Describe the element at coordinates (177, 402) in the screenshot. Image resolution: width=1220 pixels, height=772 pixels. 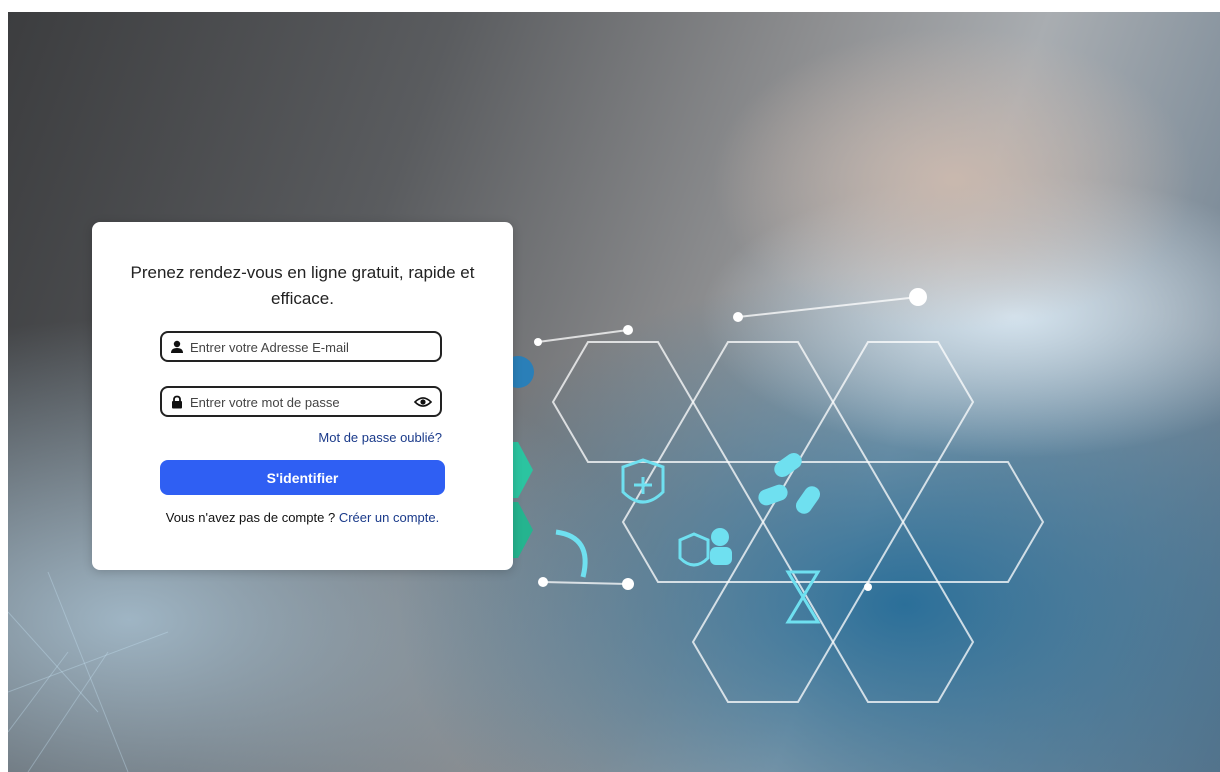
I see `lock-icon` at that location.